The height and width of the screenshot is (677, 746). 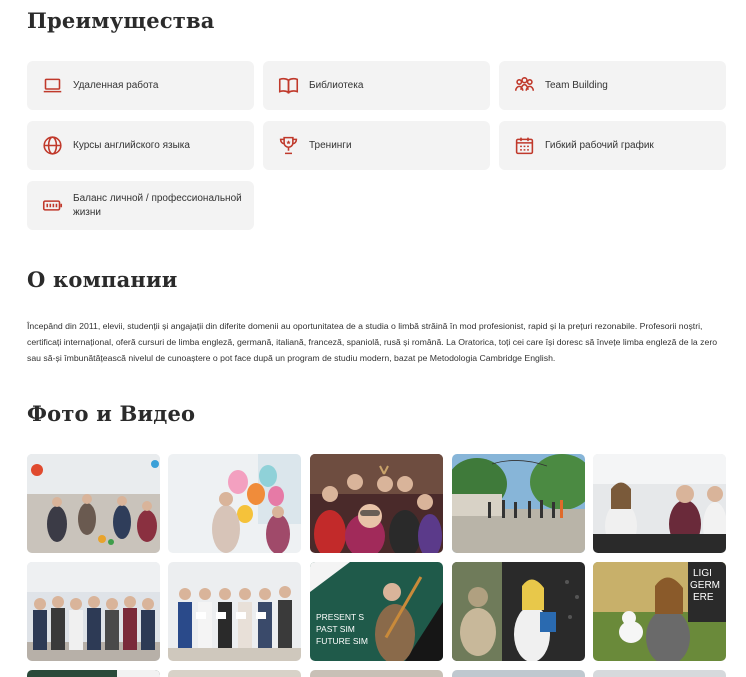 What do you see at coordinates (342, 641) in the screenshot?
I see `photo-text-future: FUTURE SIM` at bounding box center [342, 641].